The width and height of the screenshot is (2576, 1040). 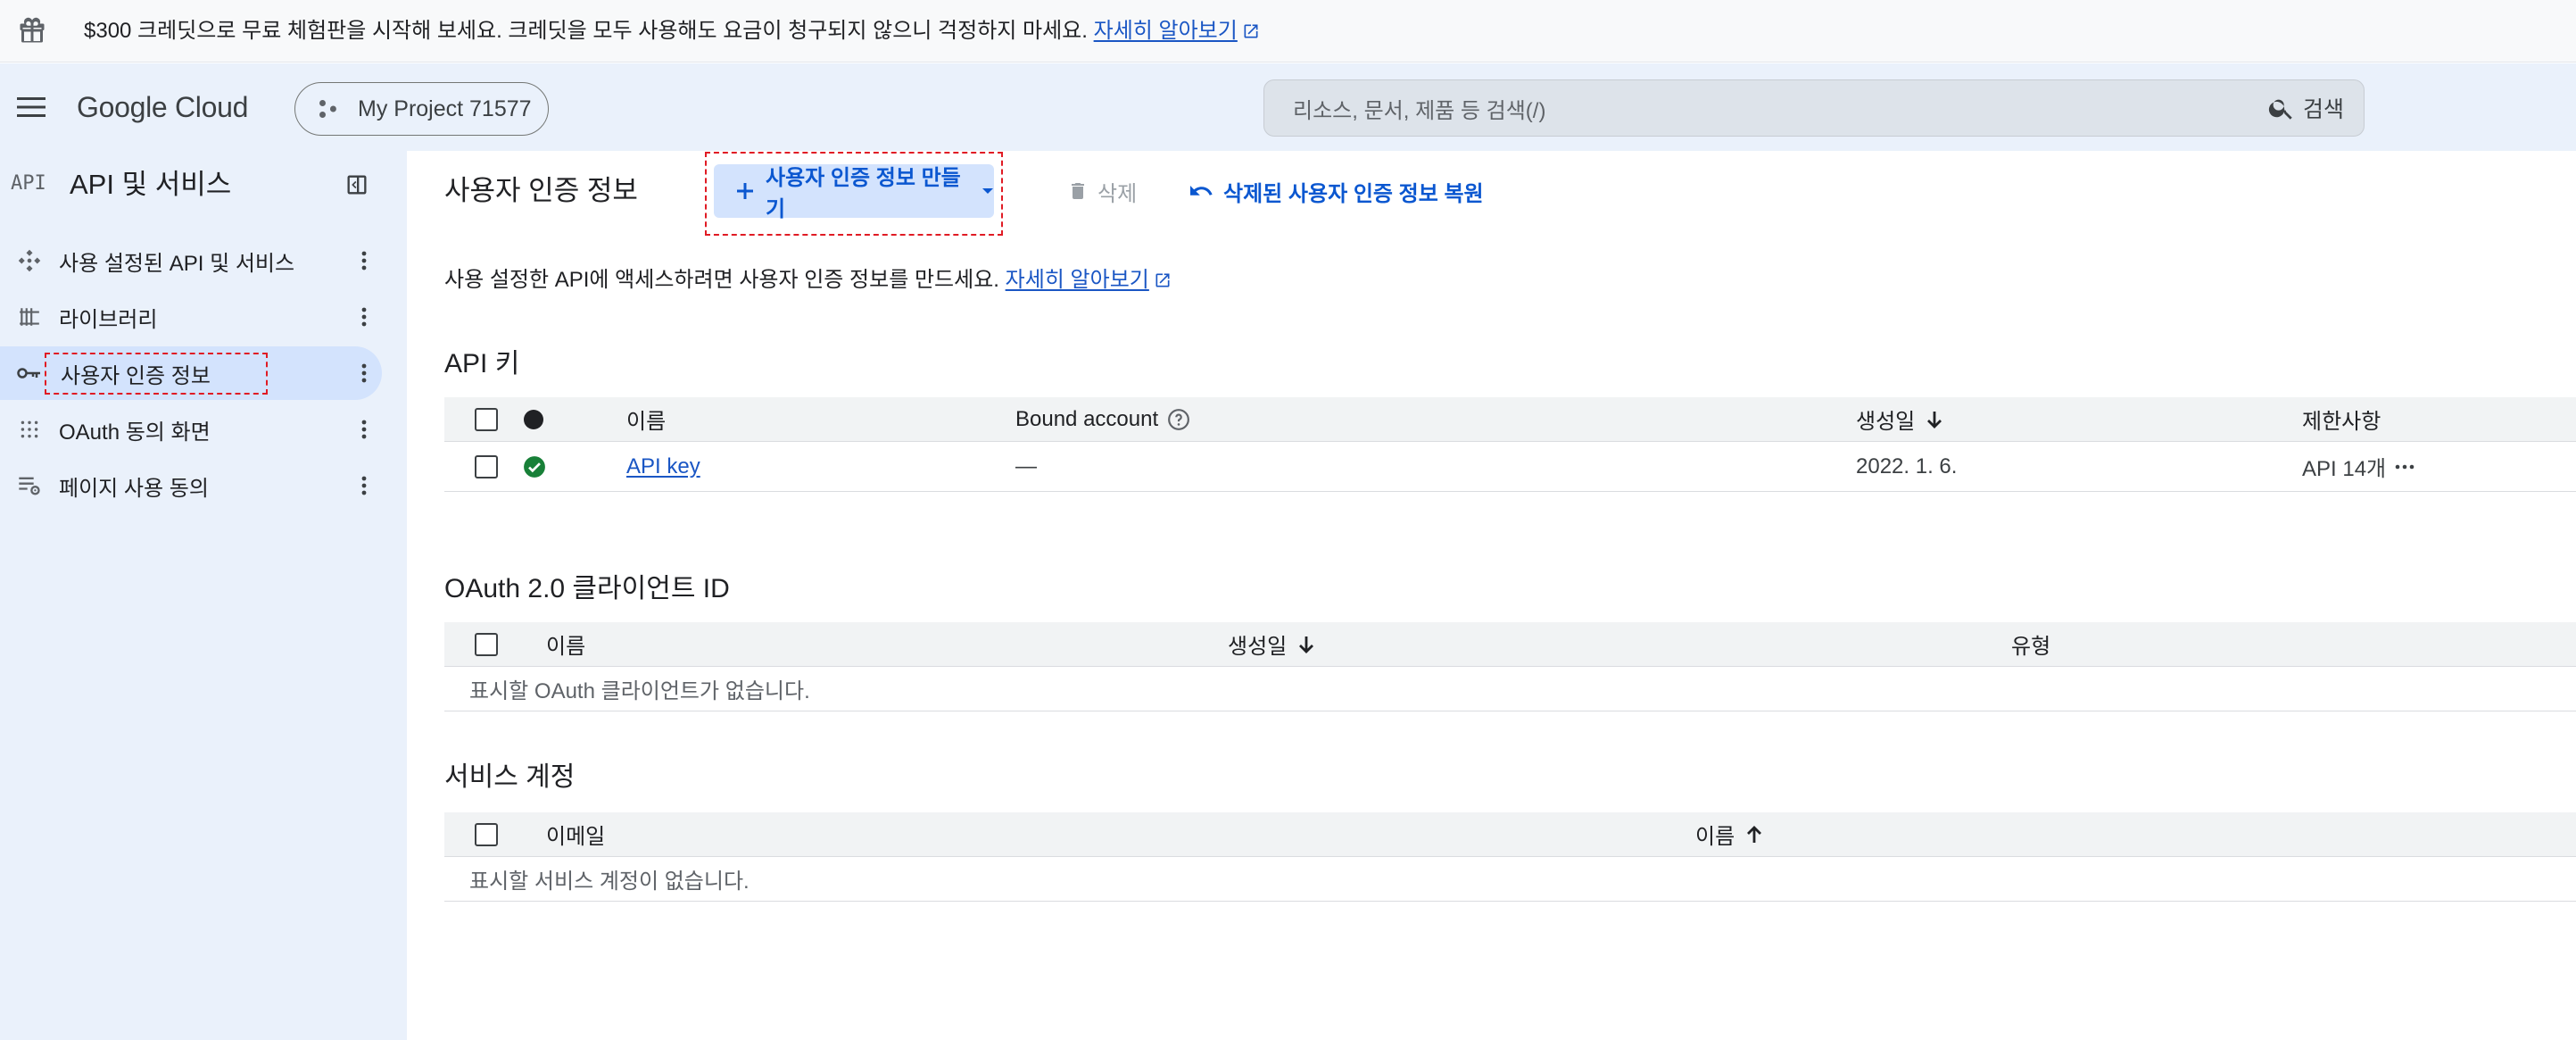 What do you see at coordinates (2323, 110) in the screenshot?
I see `search-button-label: 검색` at bounding box center [2323, 110].